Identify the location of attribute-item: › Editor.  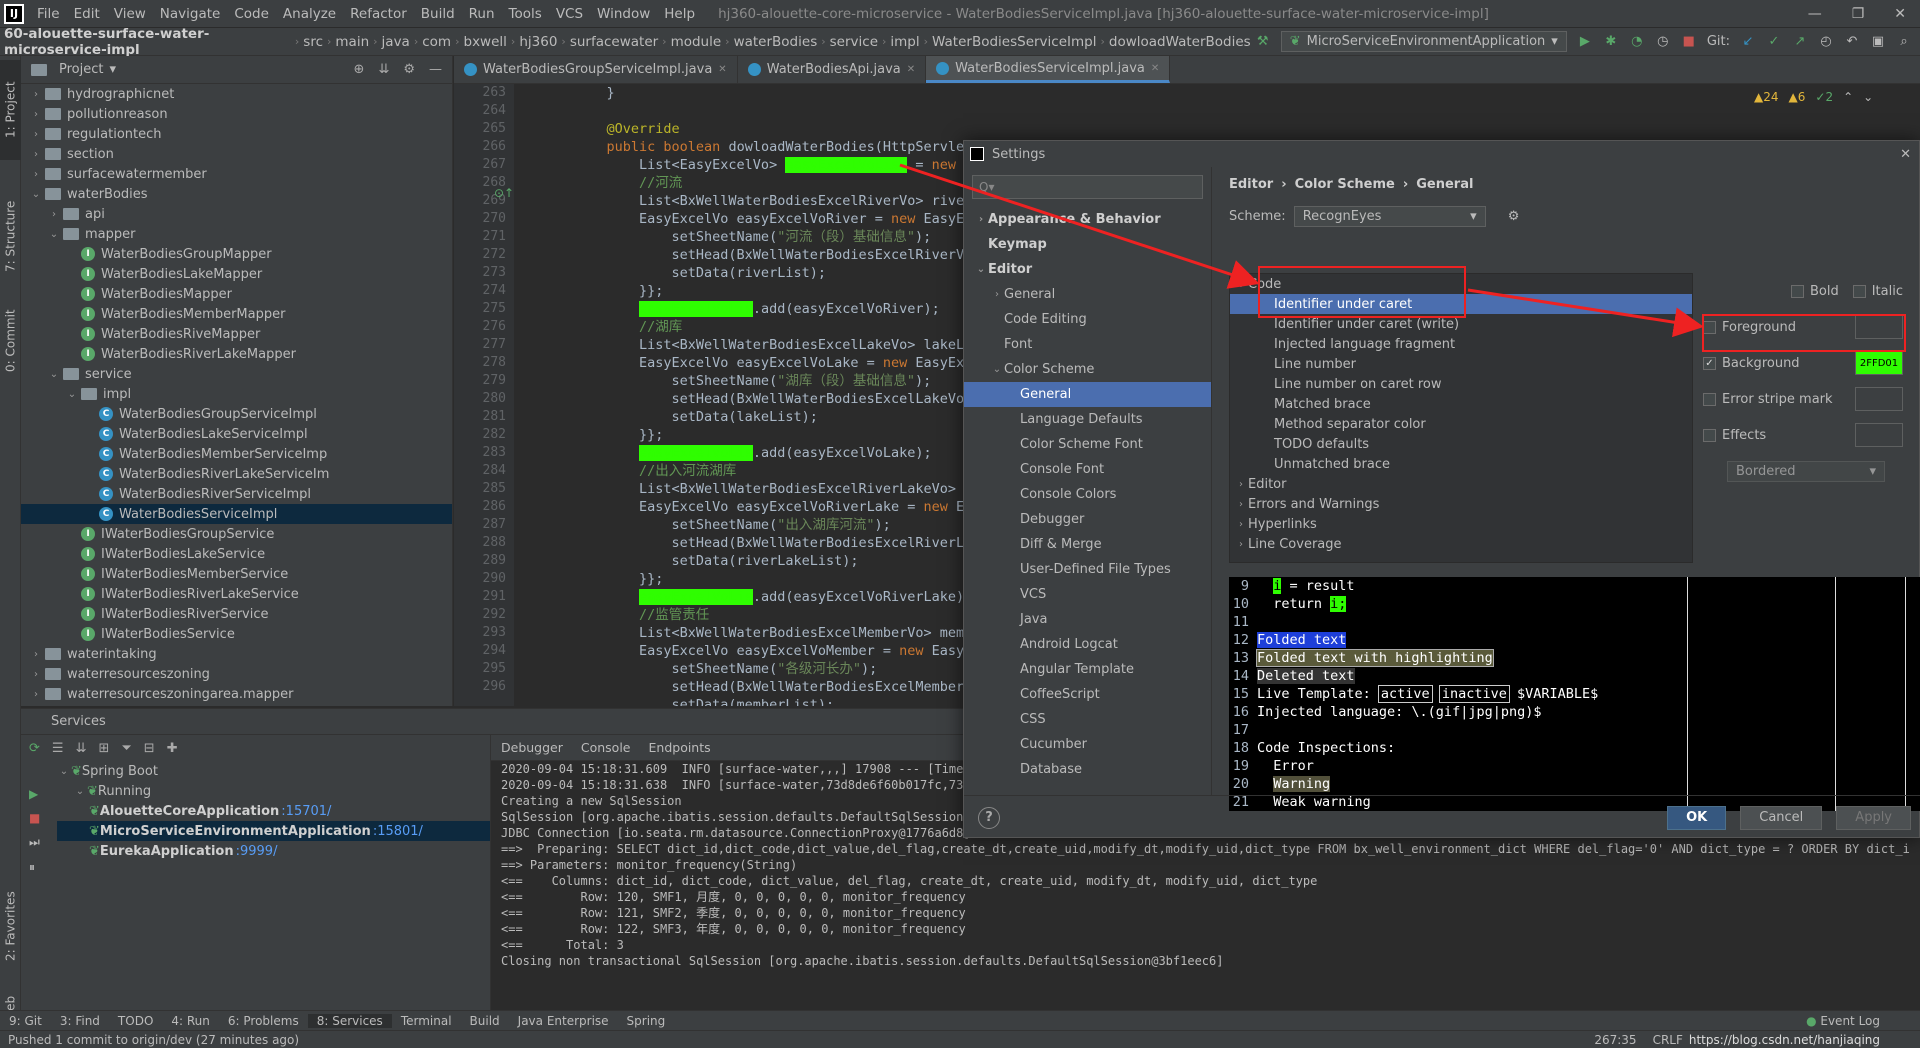
(1461, 484).